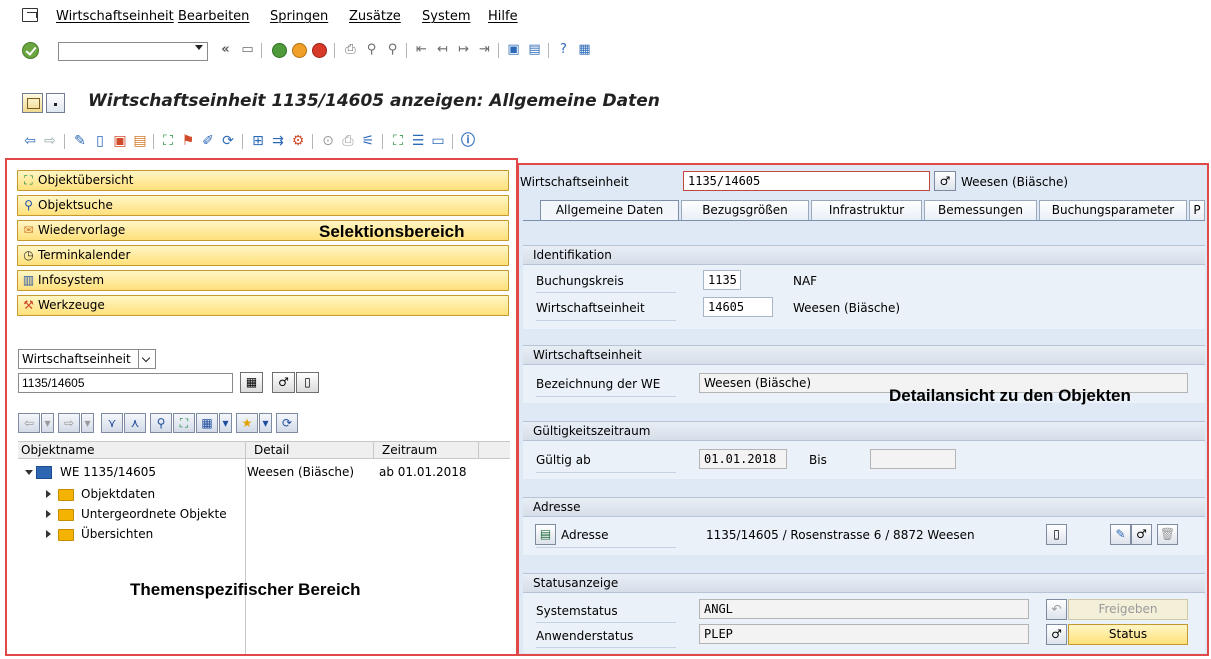 The image size is (1211, 659). What do you see at coordinates (69, 423) in the screenshot?
I see `tree-forward-icon: ⇨` at bounding box center [69, 423].